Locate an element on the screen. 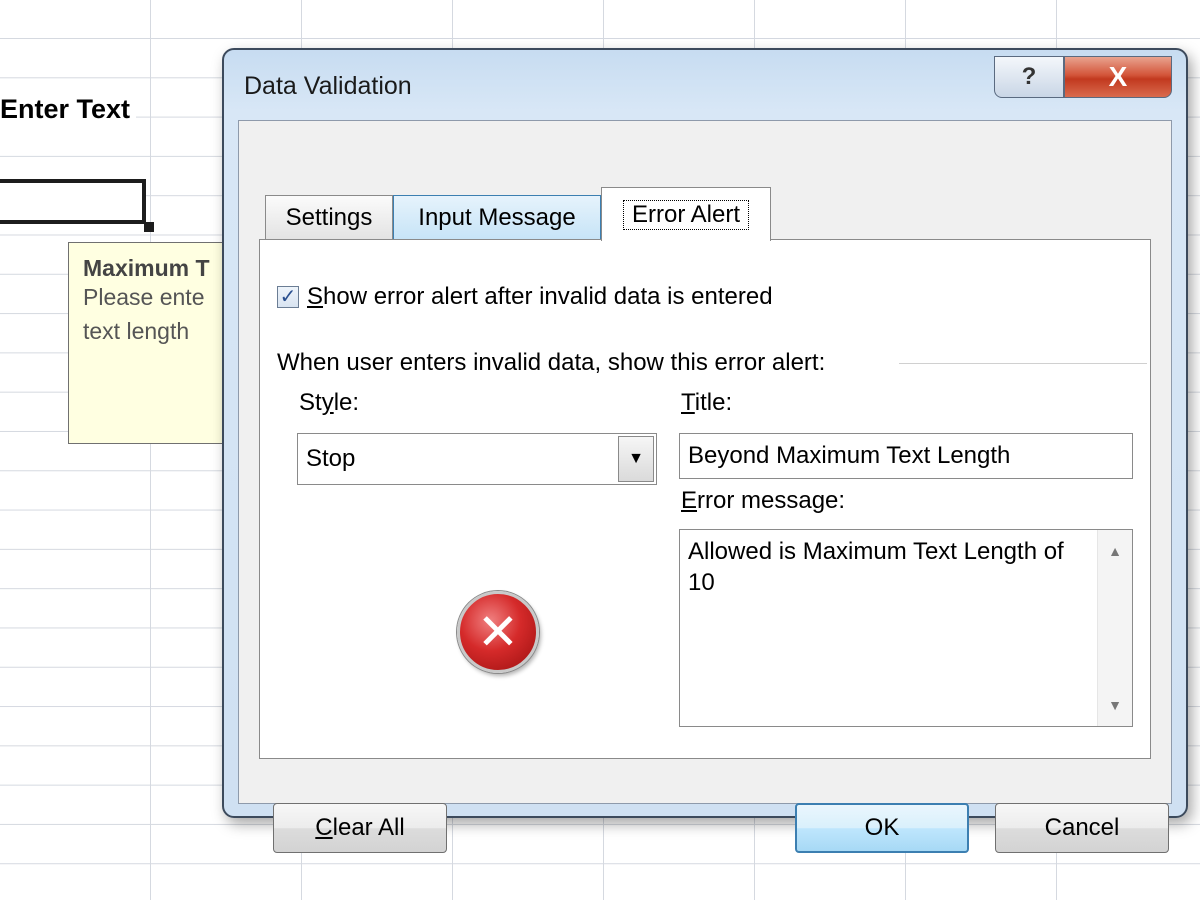 This screenshot has width=1200, height=900. tab-error-alert: Error Alert is located at coordinates (686, 214).